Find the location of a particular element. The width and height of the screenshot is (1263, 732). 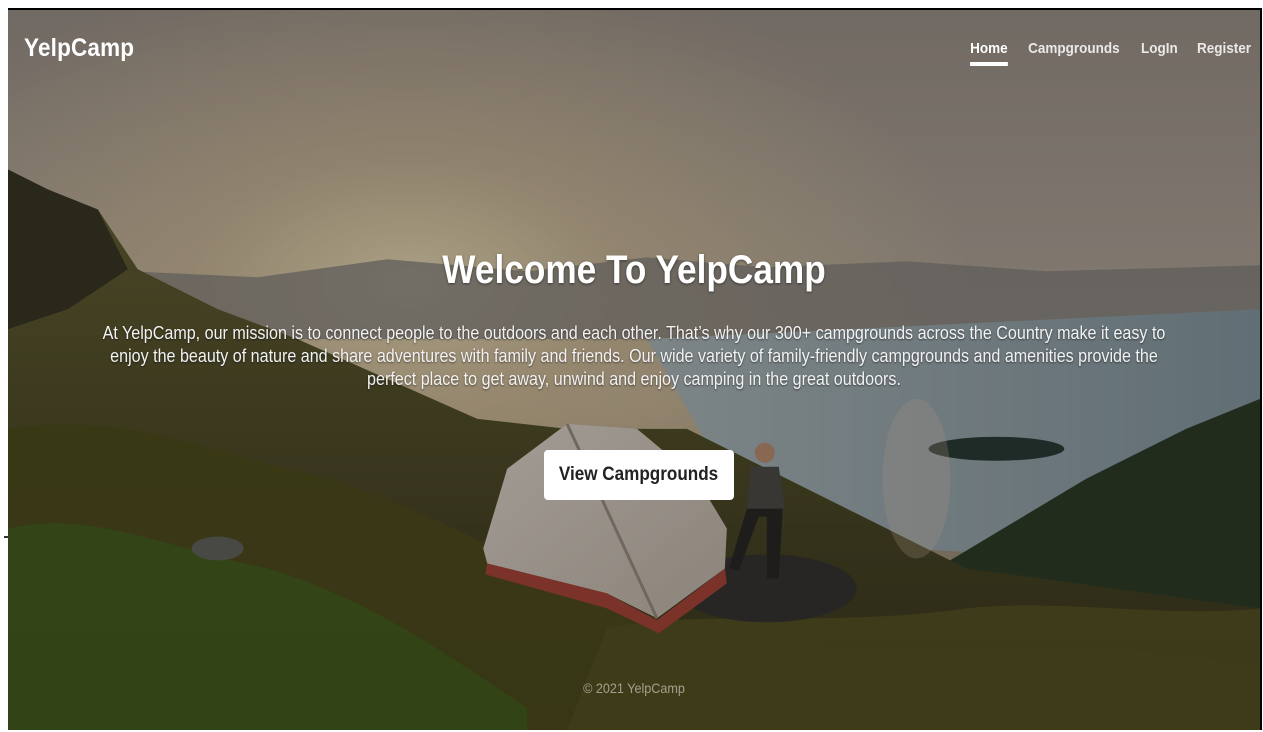

nav-link-login: LogIn is located at coordinates (1159, 48).